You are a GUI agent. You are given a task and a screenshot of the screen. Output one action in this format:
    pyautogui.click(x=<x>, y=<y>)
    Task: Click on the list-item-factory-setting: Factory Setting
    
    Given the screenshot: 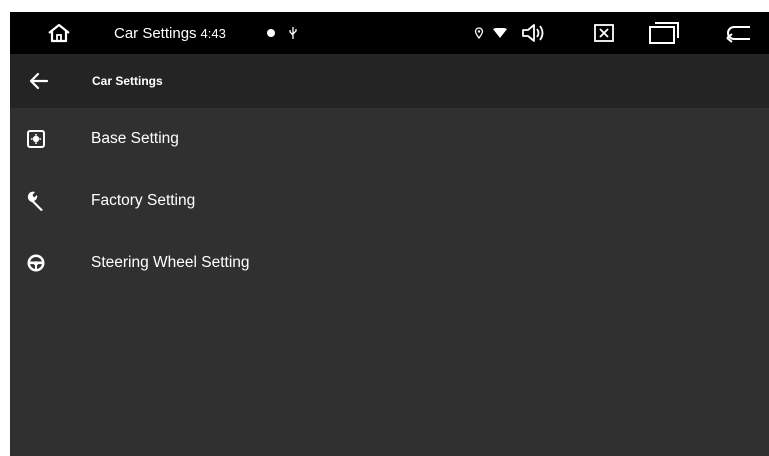 What is the action you would take?
    pyautogui.click(x=389, y=201)
    